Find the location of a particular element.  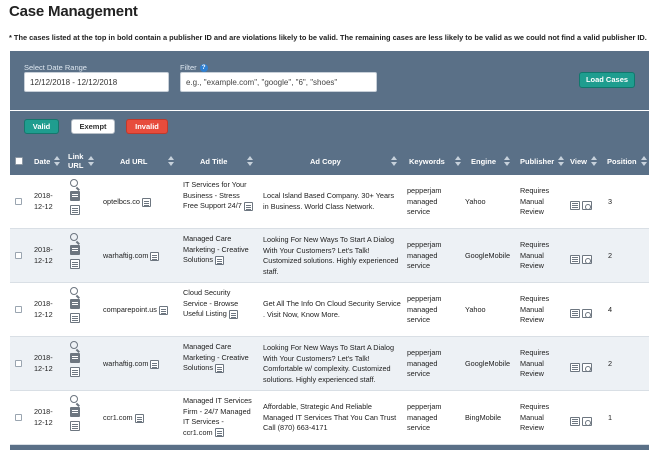

column-position: Position is located at coordinates (627, 161).